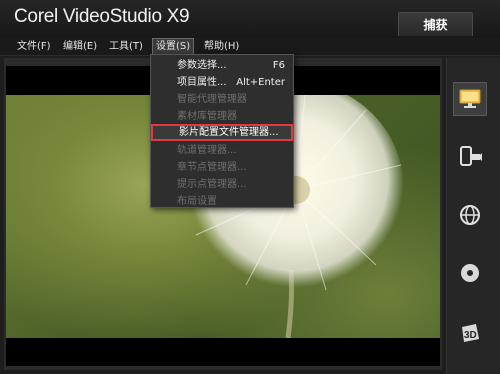  Describe the element at coordinates (212, 99) in the screenshot. I see `menu-item-label: 智能代理管理器` at that location.